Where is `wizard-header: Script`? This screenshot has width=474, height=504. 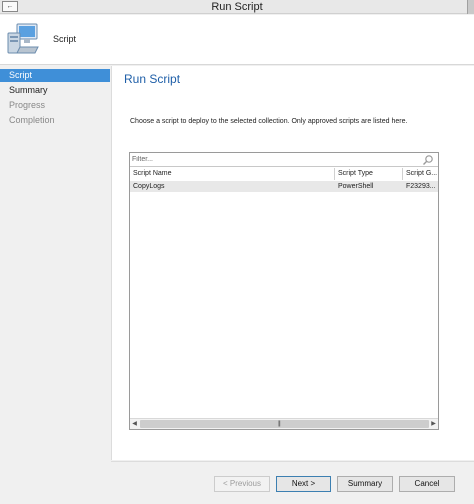 wizard-header: Script is located at coordinates (237, 40).